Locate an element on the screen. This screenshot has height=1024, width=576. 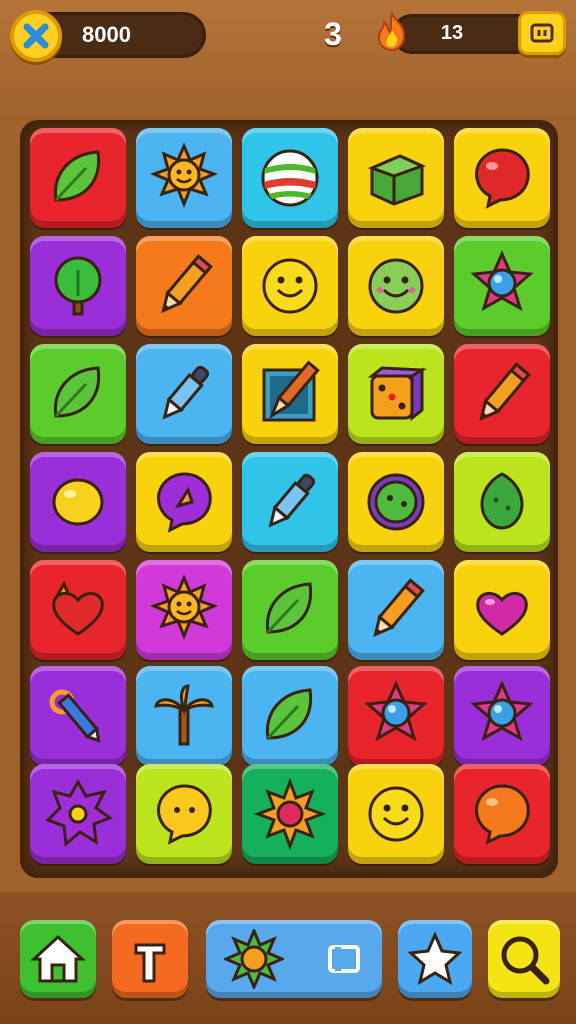
tile-r6-c3 is located at coordinates (290, 716).